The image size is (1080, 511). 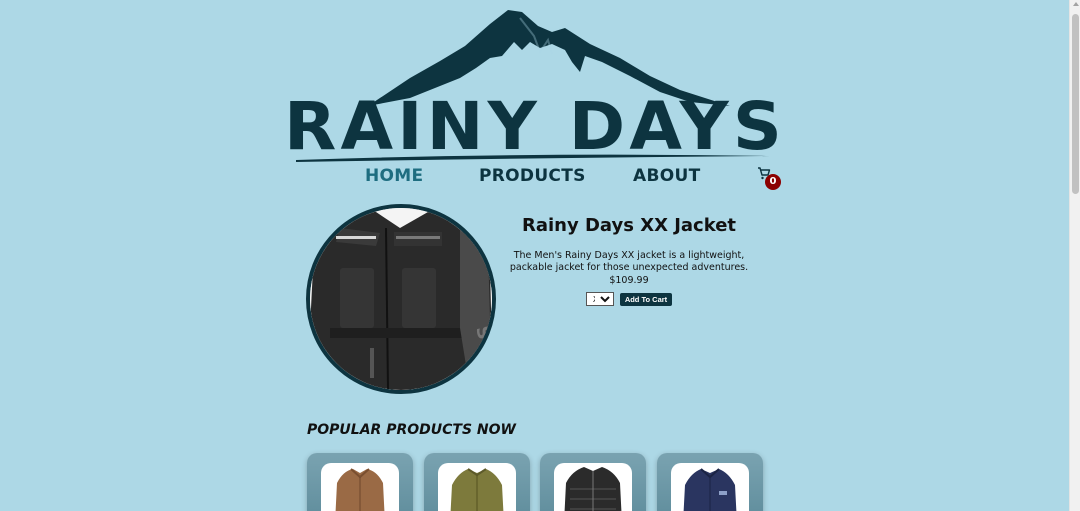 I want to click on product-price: $109.99, so click(x=629, y=280).